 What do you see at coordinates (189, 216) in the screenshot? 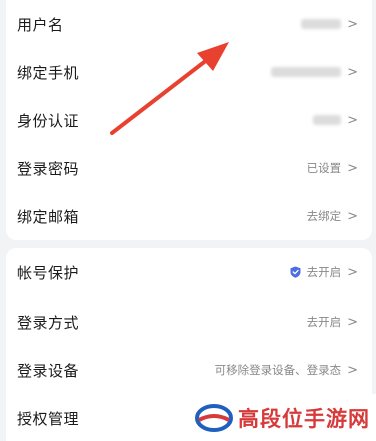
I see `row-bind-email: 绑定邮箱 去绑定 >` at bounding box center [189, 216].